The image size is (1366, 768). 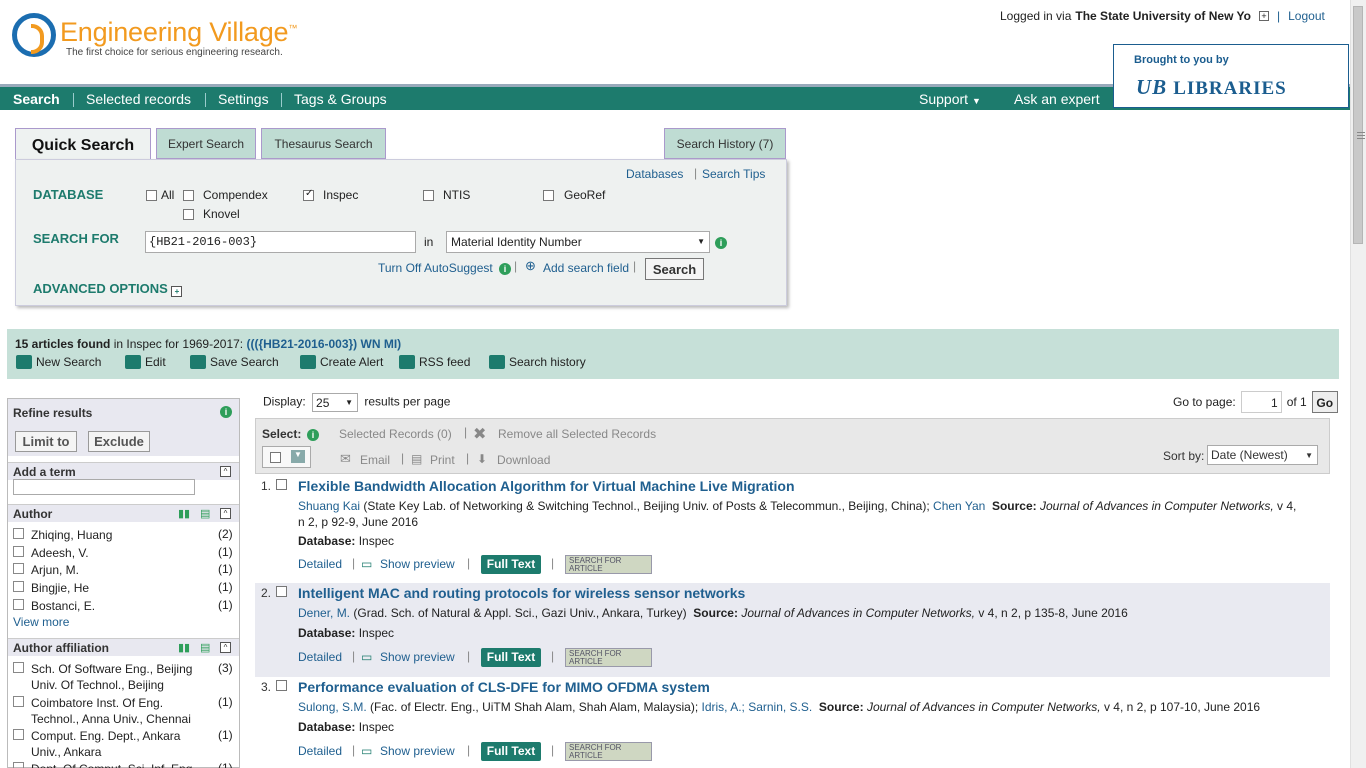 What do you see at coordinates (434, 362) in the screenshot?
I see `rss-feed-action: RSS feed` at bounding box center [434, 362].